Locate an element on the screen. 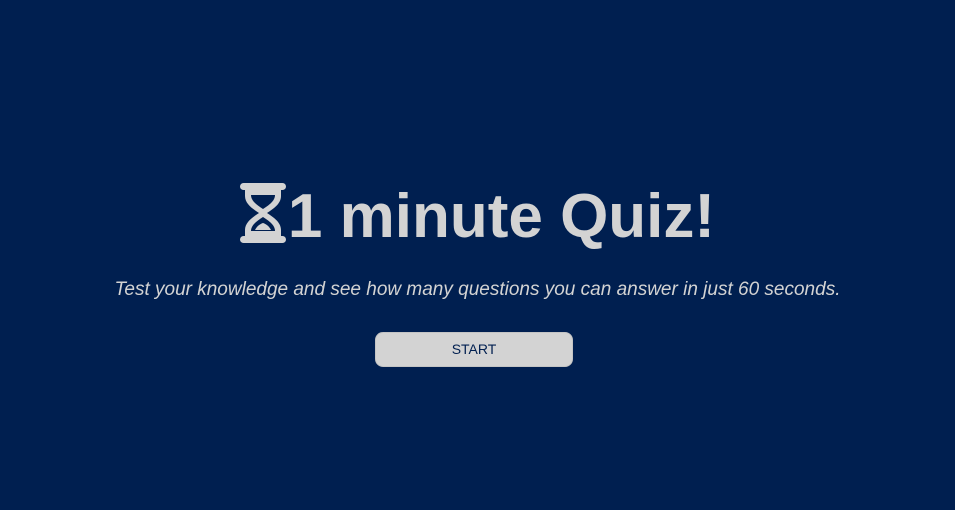 The image size is (955, 510). page-title: 1 minute Quiz! is located at coordinates (477, 217).